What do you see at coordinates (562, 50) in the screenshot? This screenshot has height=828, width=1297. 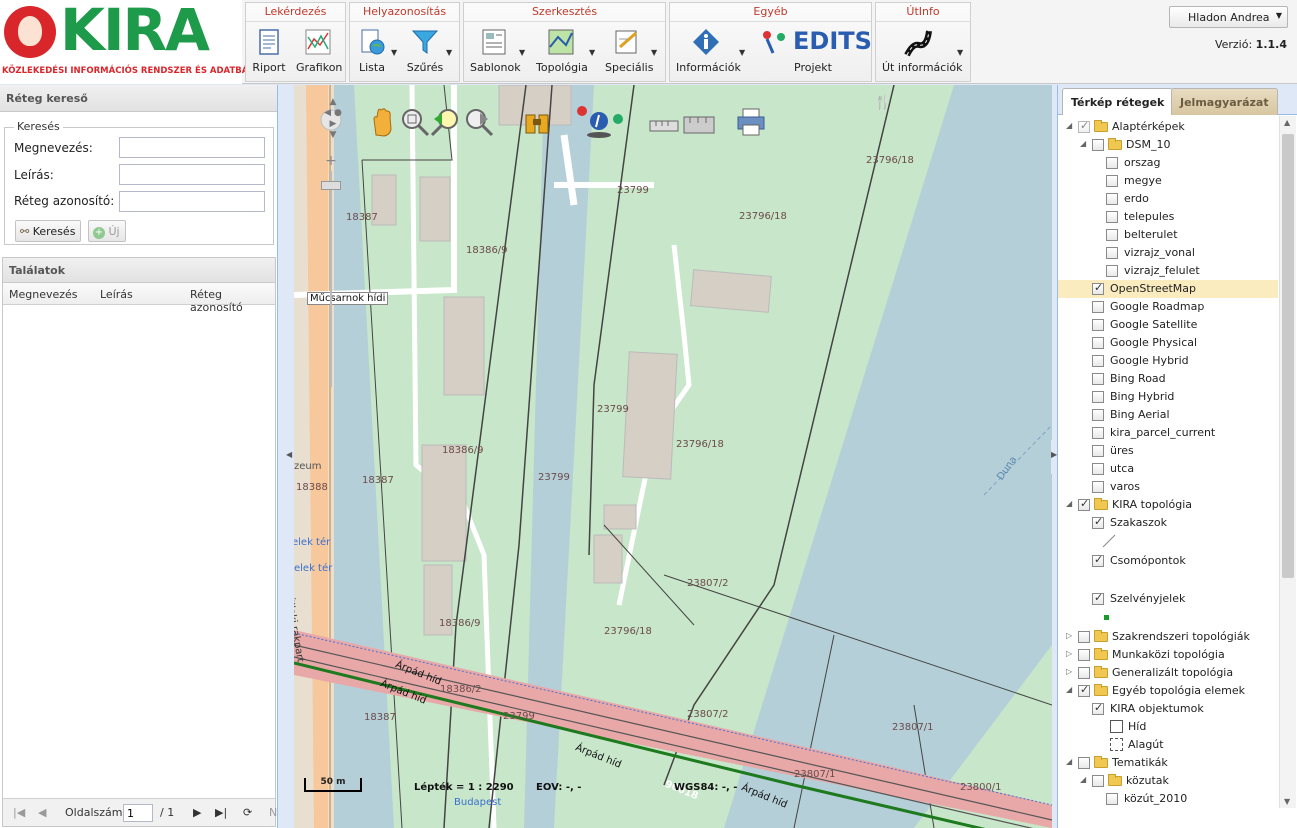 I see `topologia-button: Topológia` at bounding box center [562, 50].